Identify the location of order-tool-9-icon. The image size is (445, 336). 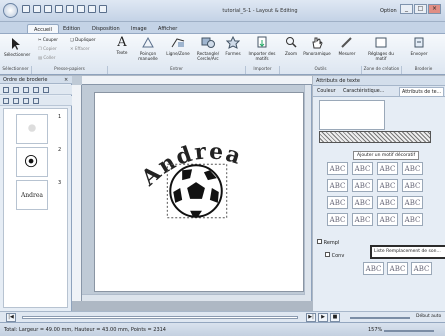
(36, 101).